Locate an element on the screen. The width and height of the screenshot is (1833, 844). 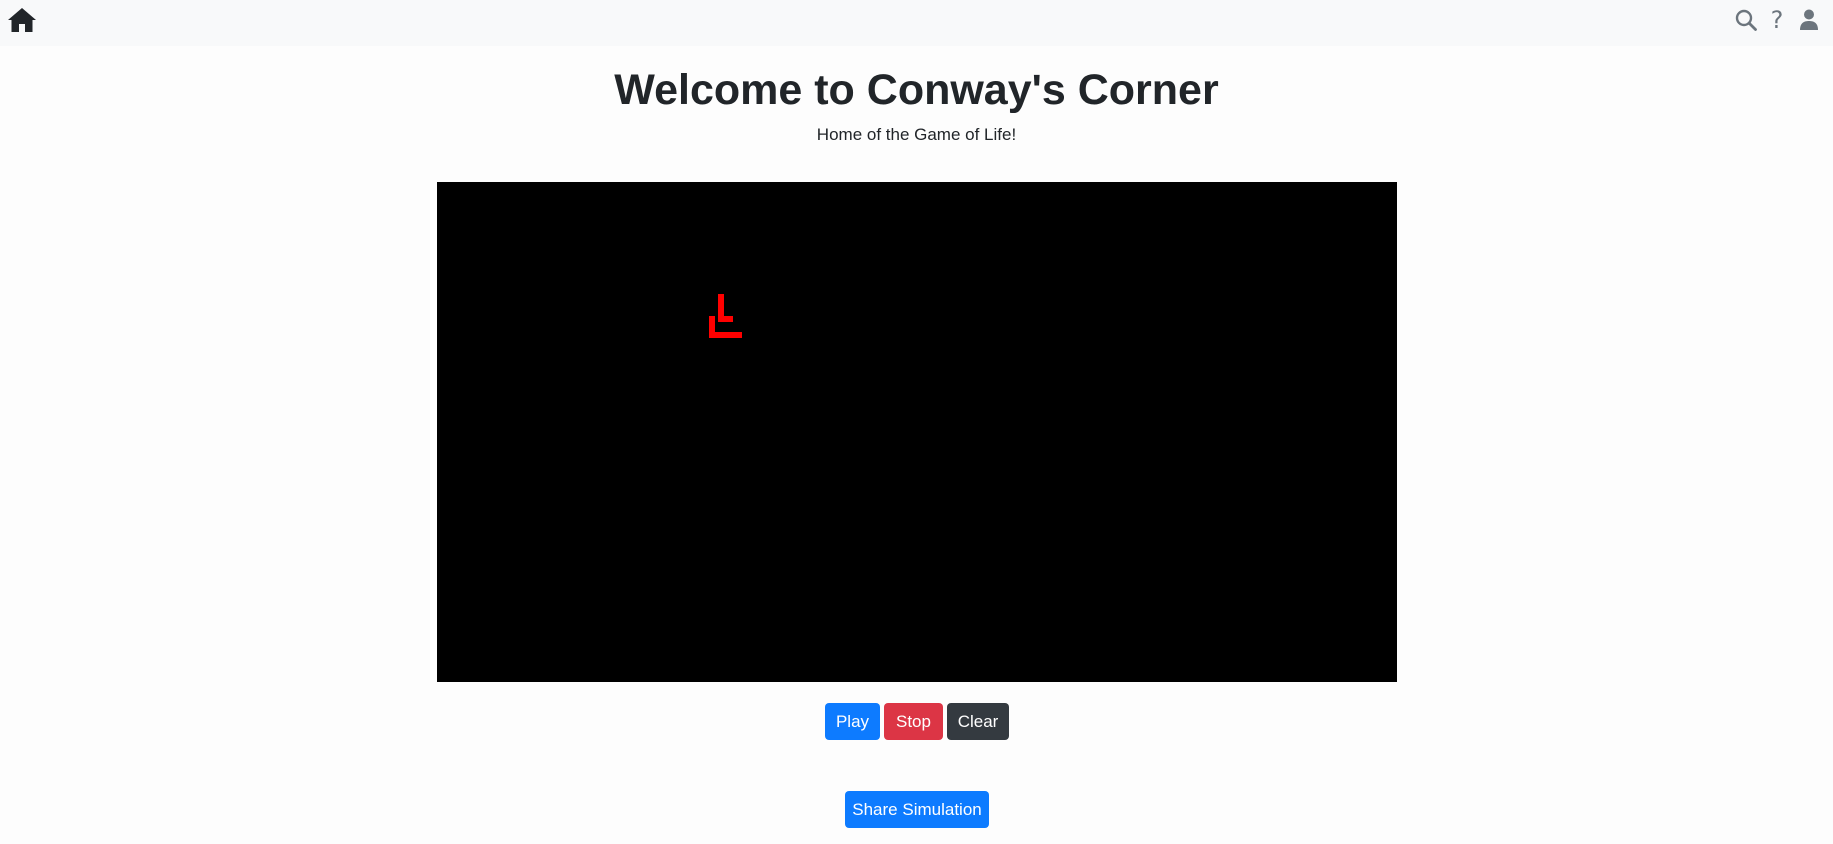
page-subtitle: Home of the Game of Life! is located at coordinates (916, 134).